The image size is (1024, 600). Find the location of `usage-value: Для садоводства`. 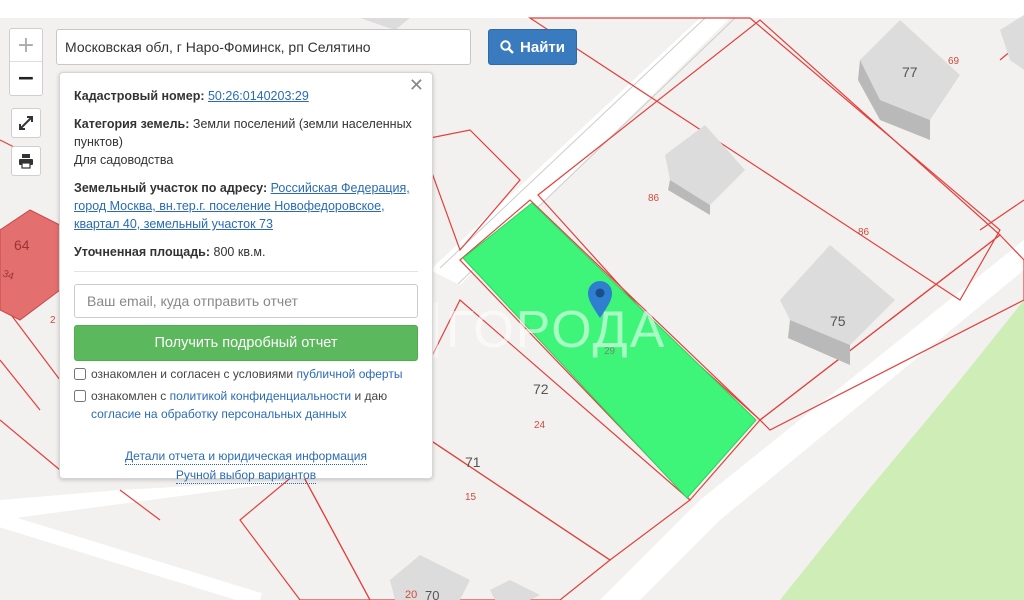

usage-value: Для садоводства is located at coordinates (124, 160).